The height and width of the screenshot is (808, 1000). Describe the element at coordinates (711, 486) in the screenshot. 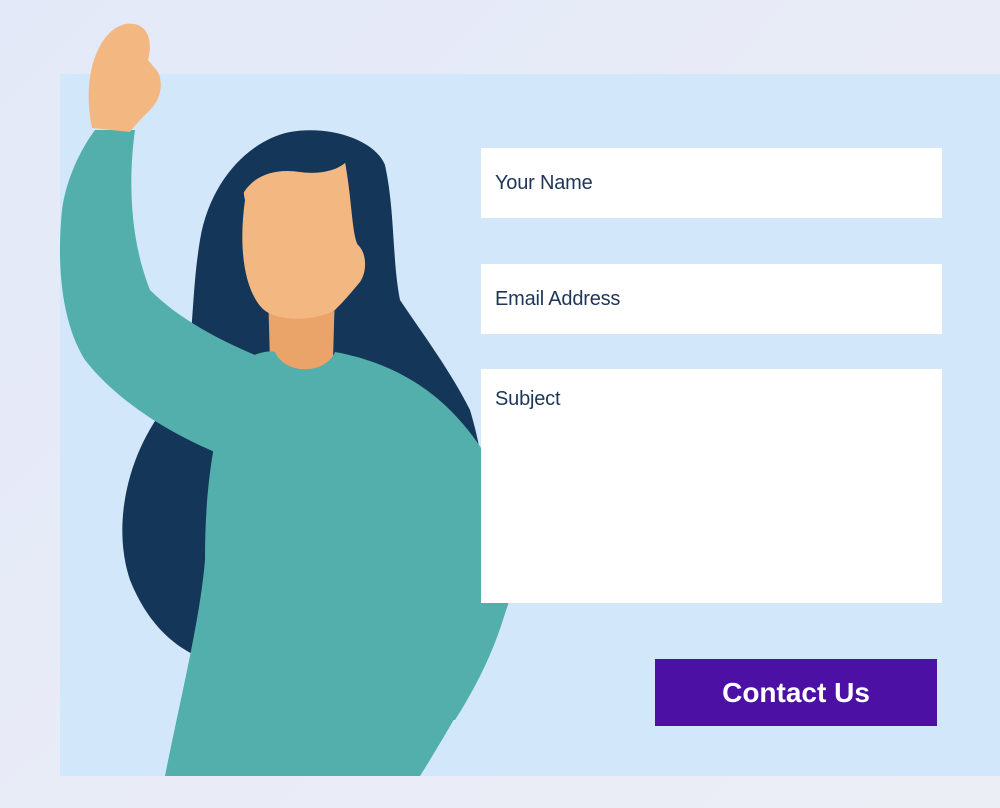

I see `subject-field: Subject` at that location.